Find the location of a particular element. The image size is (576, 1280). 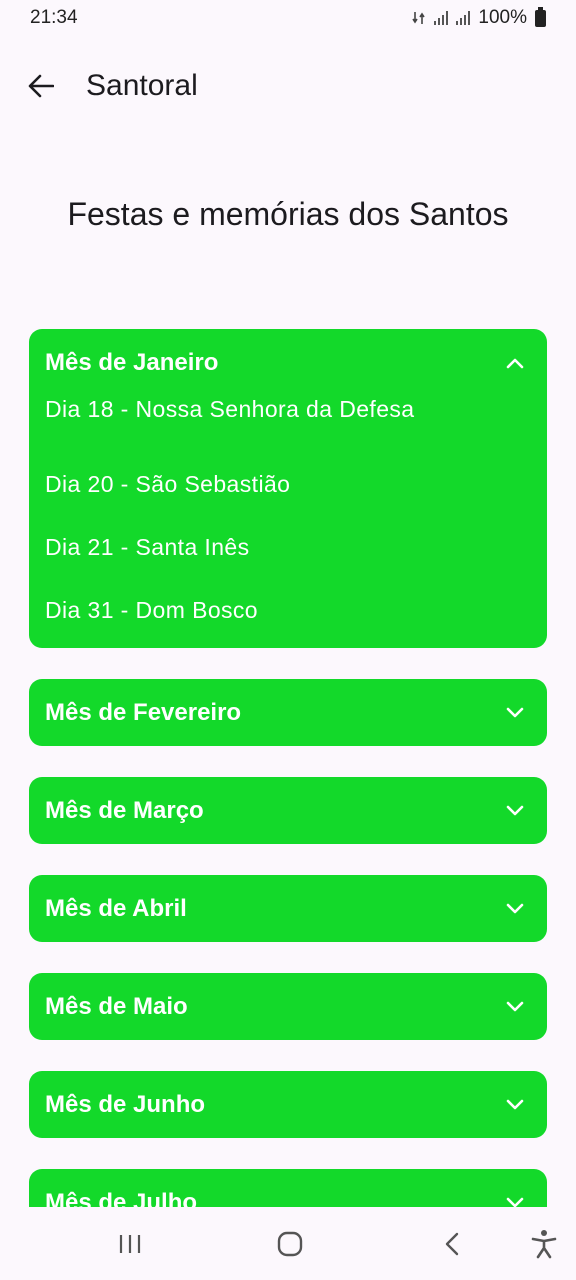

status-bar: 21:34 100% is located at coordinates (288, 18).